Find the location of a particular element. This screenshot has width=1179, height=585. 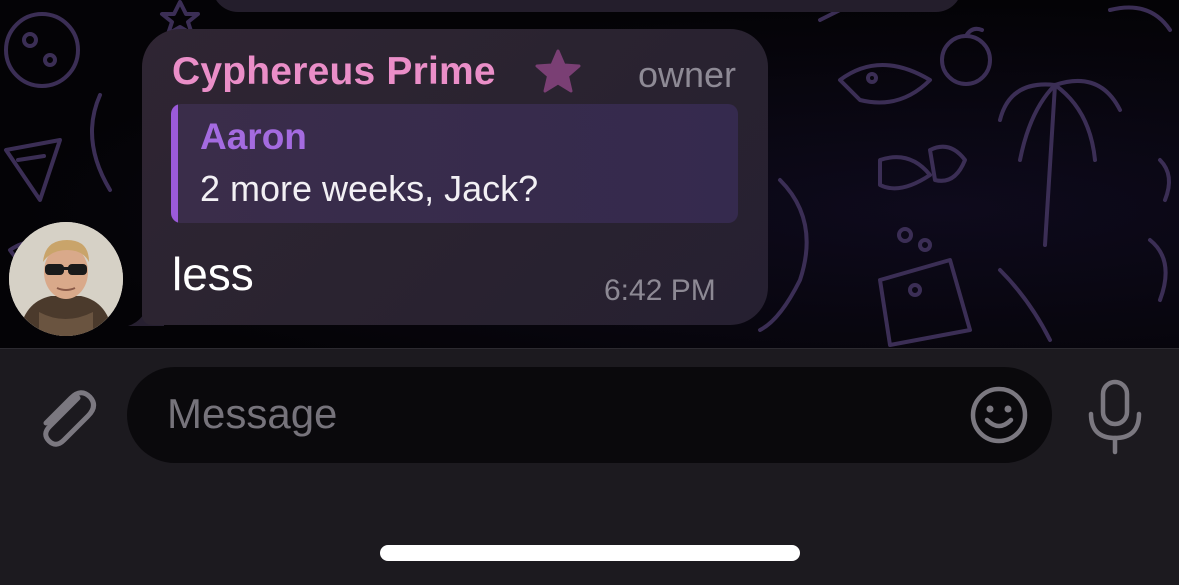

reply-author: Aaron is located at coordinates (253, 136).